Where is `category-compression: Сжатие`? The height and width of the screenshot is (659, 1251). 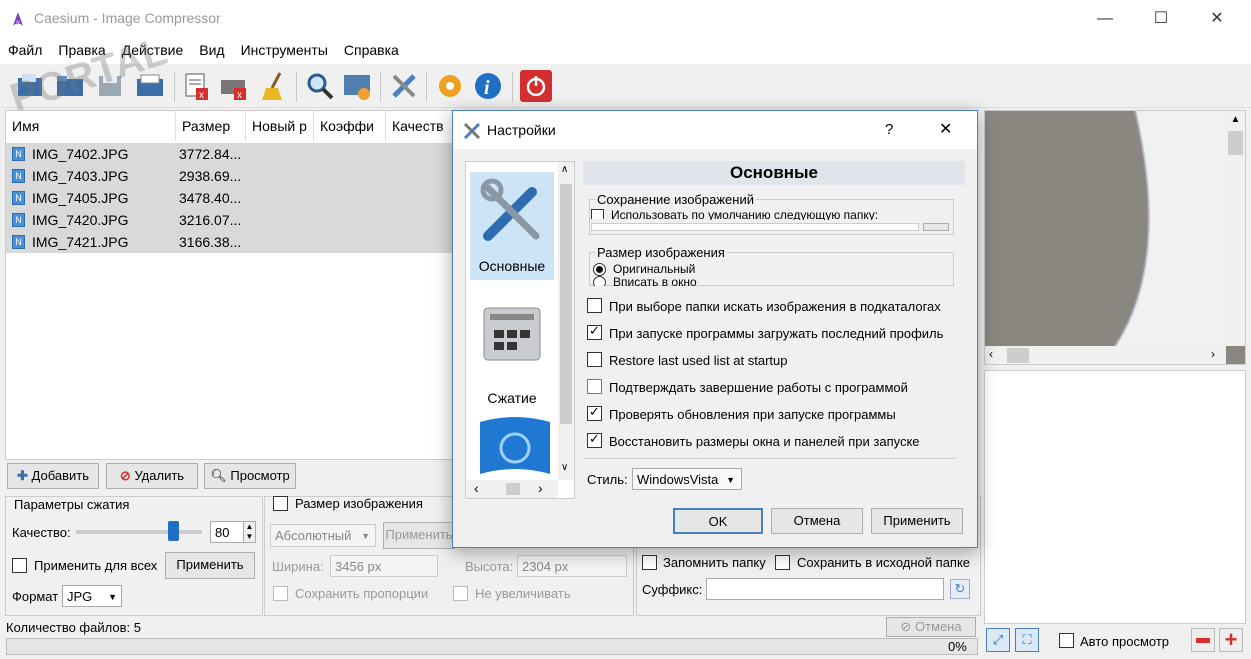
category-compression: Сжатие is located at coordinates (512, 352).